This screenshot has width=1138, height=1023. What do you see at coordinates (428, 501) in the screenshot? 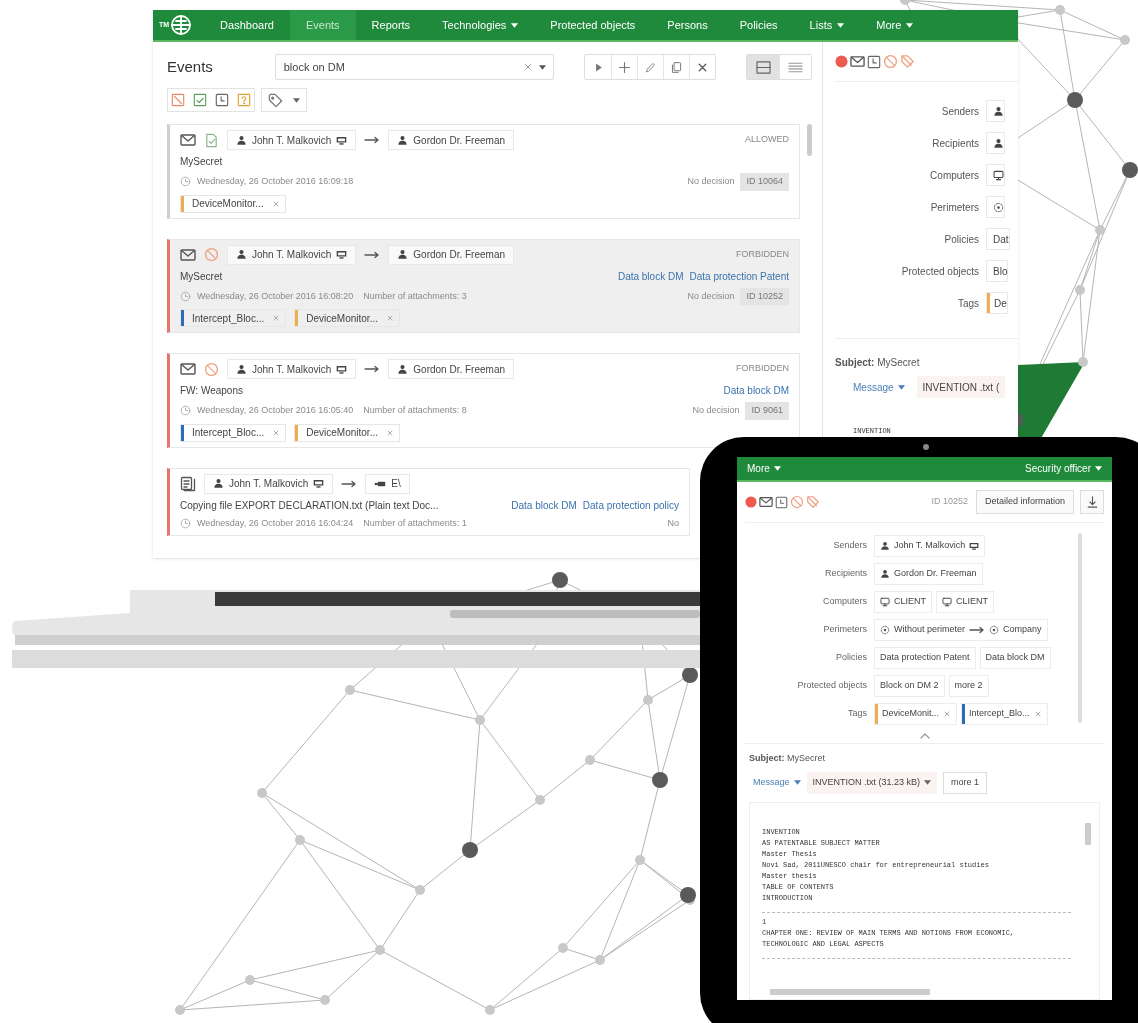
I see `event-card: John T. Malkovich E\ Copying file EXPORT DECLARATION.txt (Plain text Doc... Data block DM Data protection policy Wednesday, 26 October 2016 16:04:24 Number of attachments: 1 No` at bounding box center [428, 501].